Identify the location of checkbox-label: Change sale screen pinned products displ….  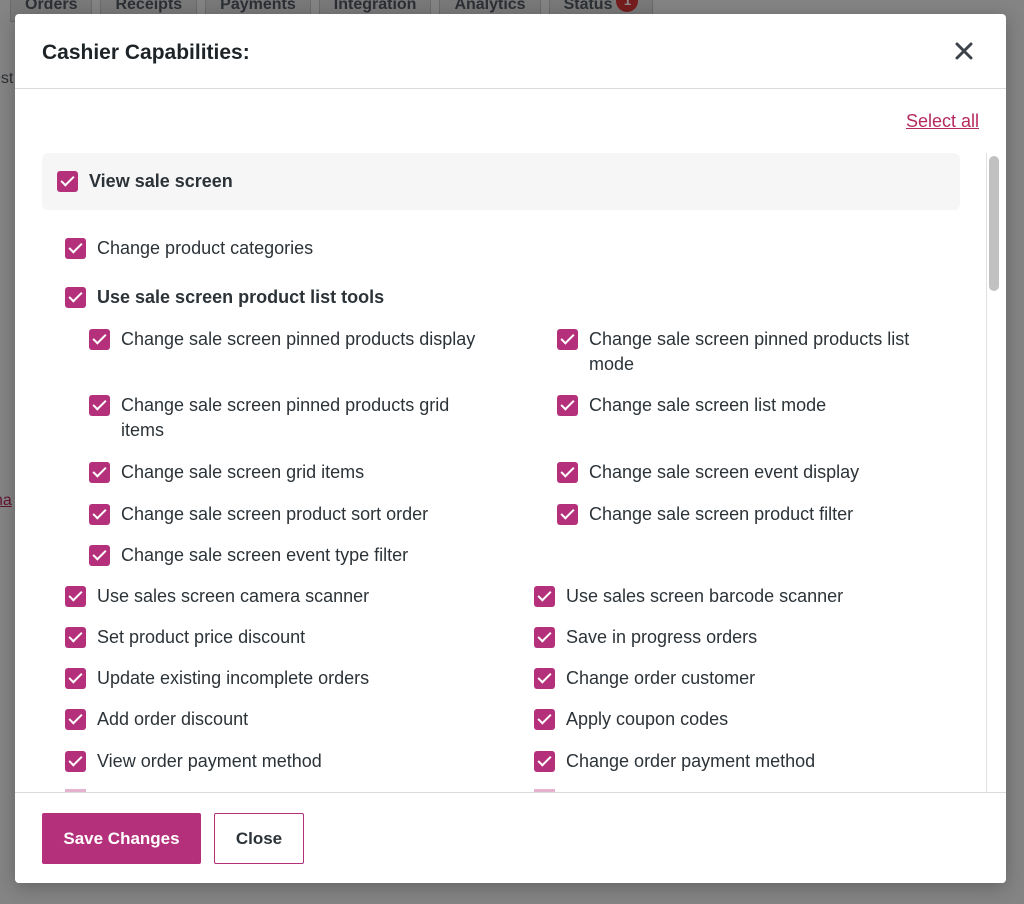
(298, 339).